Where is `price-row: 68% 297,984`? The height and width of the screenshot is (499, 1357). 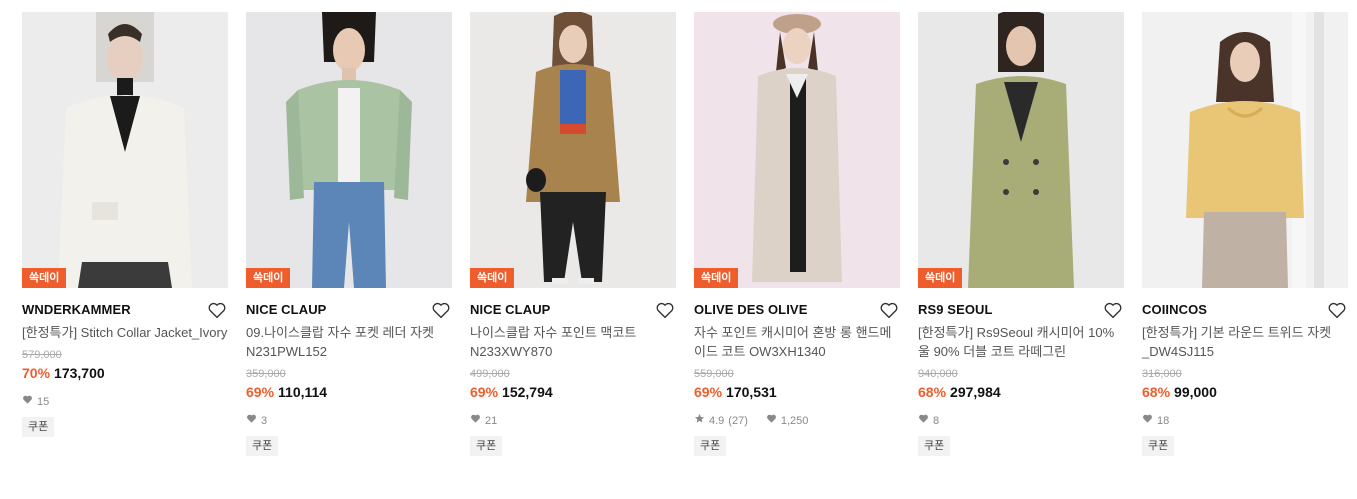
price-row: 68% 297,984 is located at coordinates (1021, 392).